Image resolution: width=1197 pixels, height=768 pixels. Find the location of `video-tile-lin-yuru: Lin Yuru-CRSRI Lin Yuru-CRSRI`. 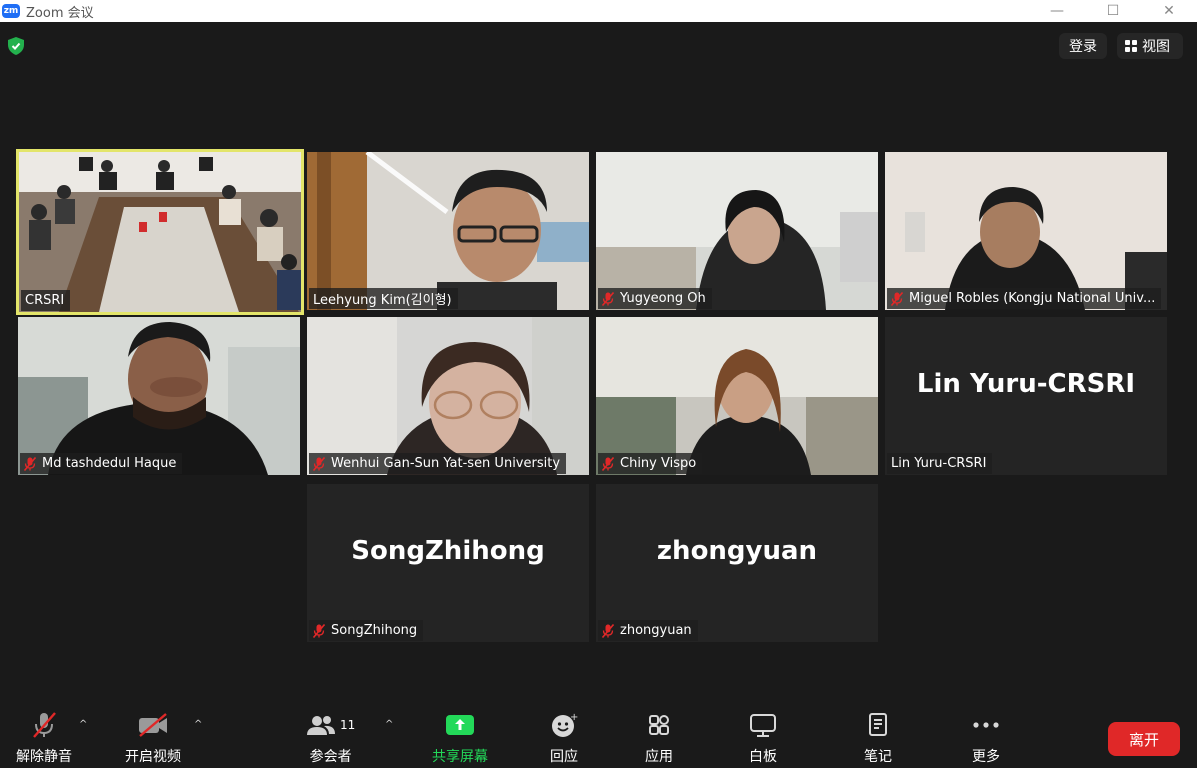

video-tile-lin-yuru: Lin Yuru-CRSRI Lin Yuru-CRSRI is located at coordinates (1026, 396).